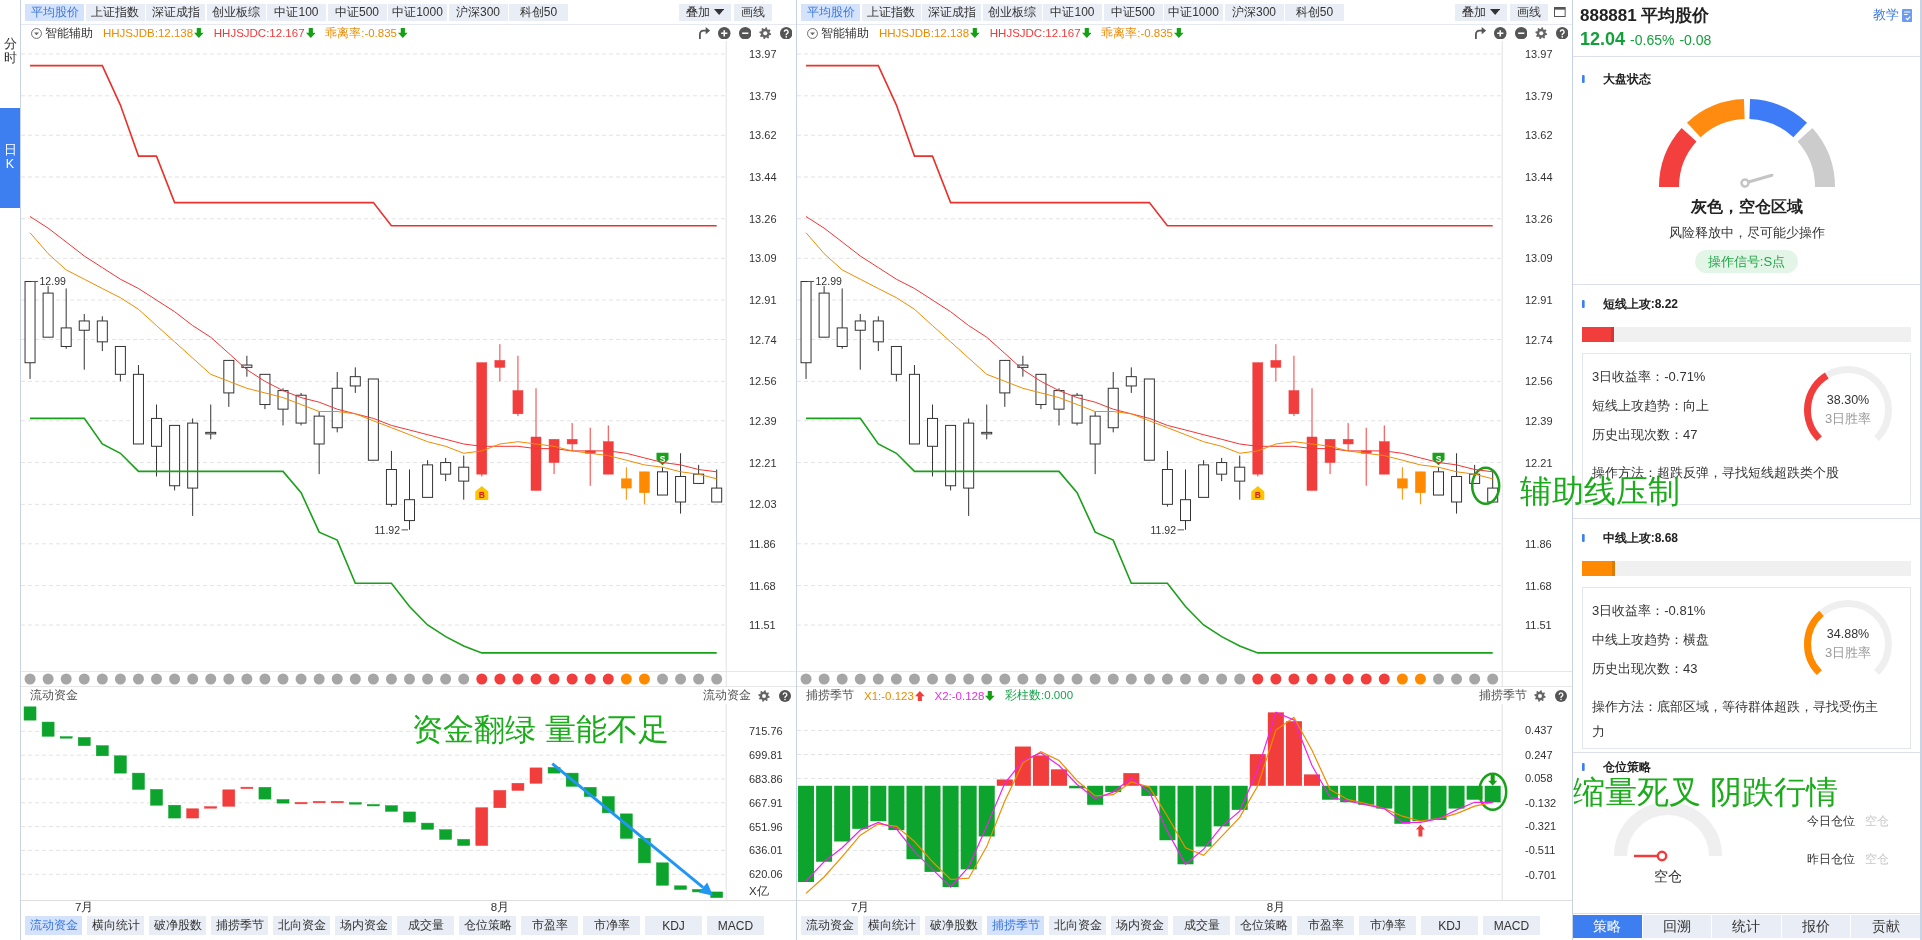 The width and height of the screenshot is (1922, 940). I want to click on view-tab: 日K, so click(10, 158).